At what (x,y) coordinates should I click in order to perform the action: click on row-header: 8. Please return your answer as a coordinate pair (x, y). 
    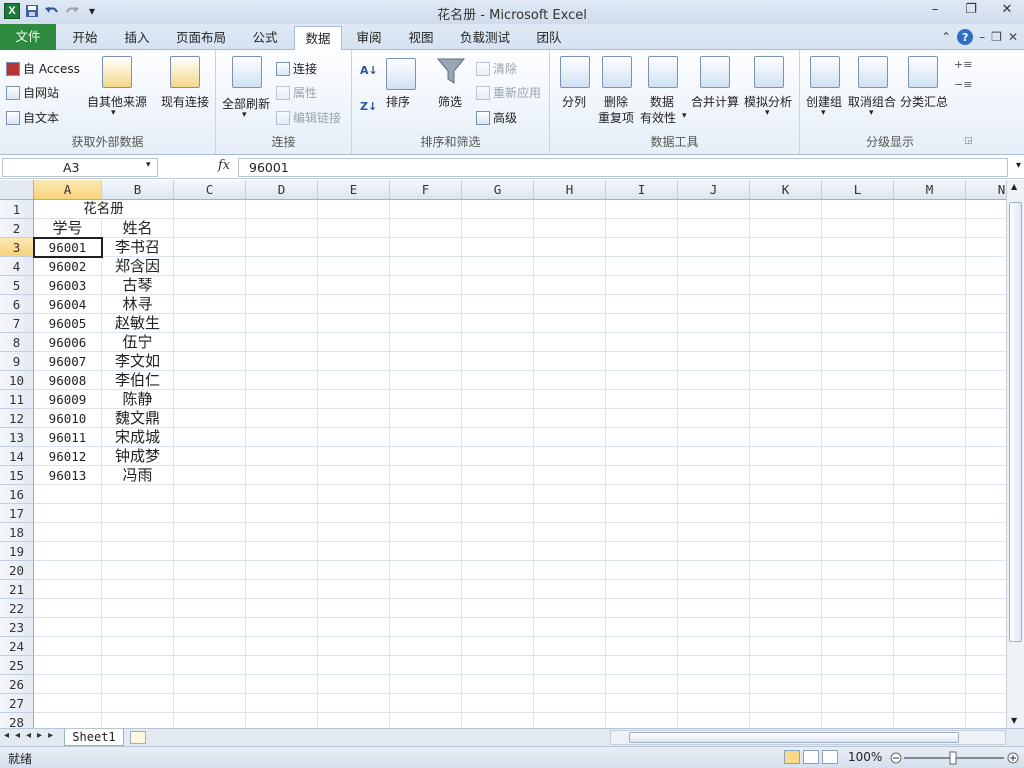
    Looking at the image, I should click on (17, 342).